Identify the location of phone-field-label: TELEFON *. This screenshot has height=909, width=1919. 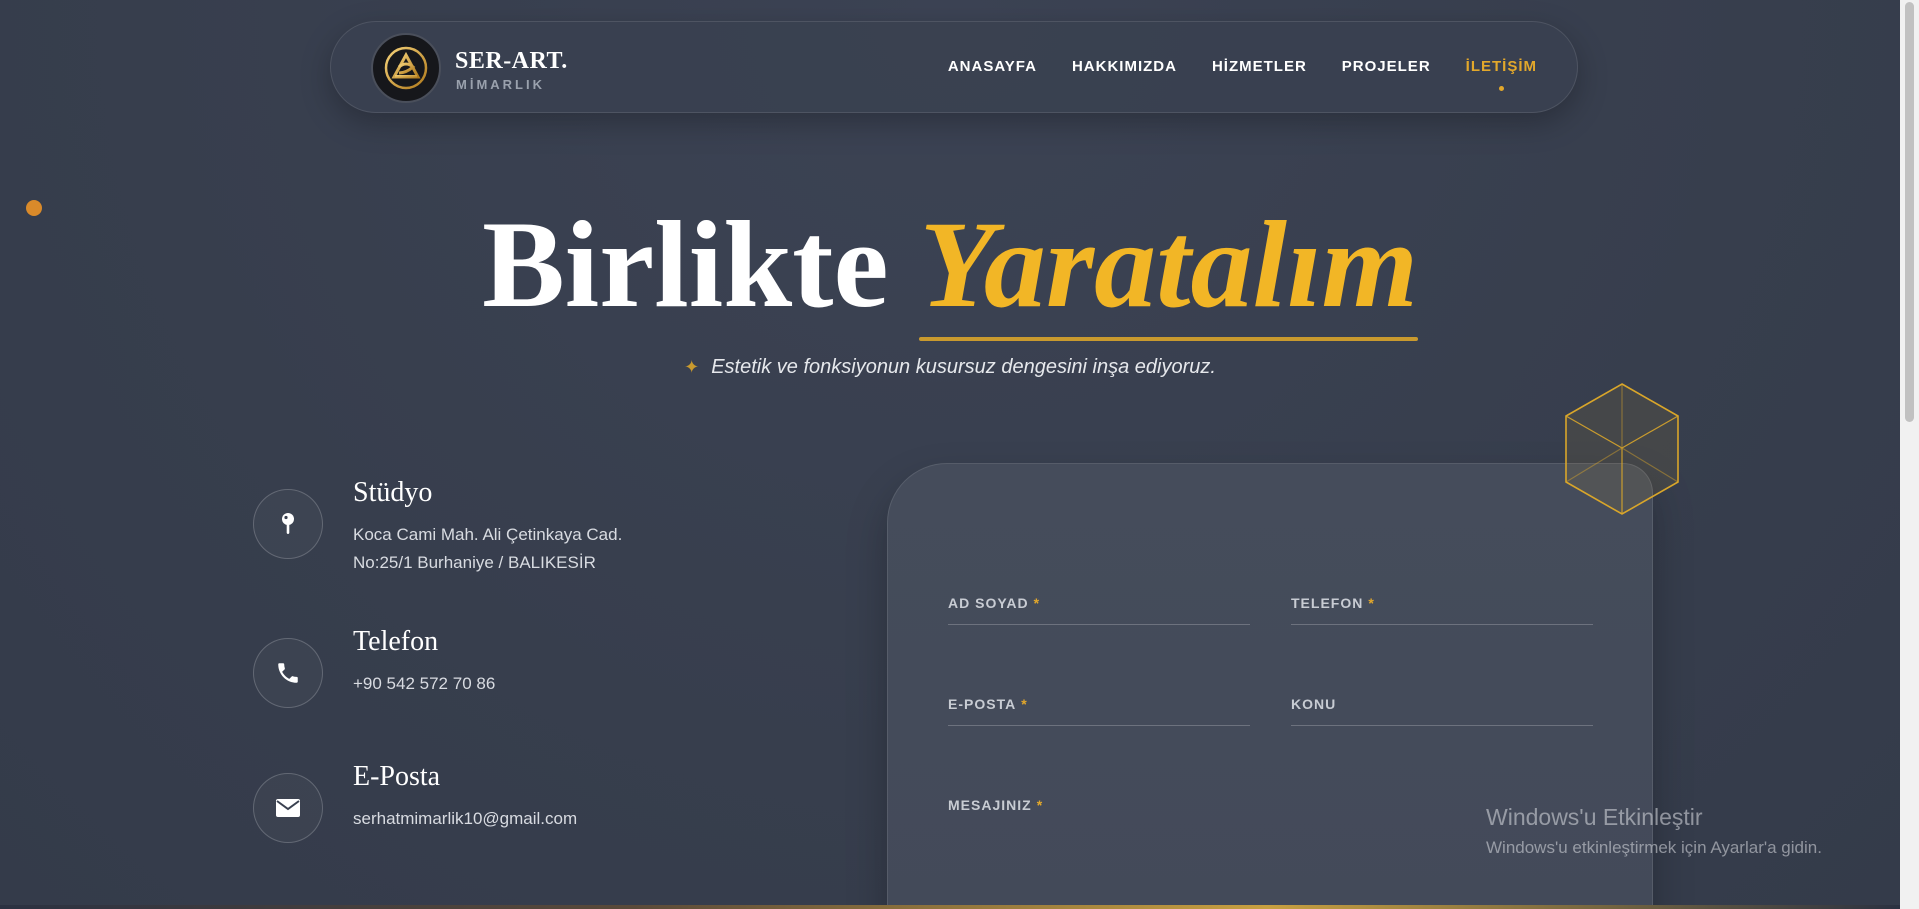
(1333, 603).